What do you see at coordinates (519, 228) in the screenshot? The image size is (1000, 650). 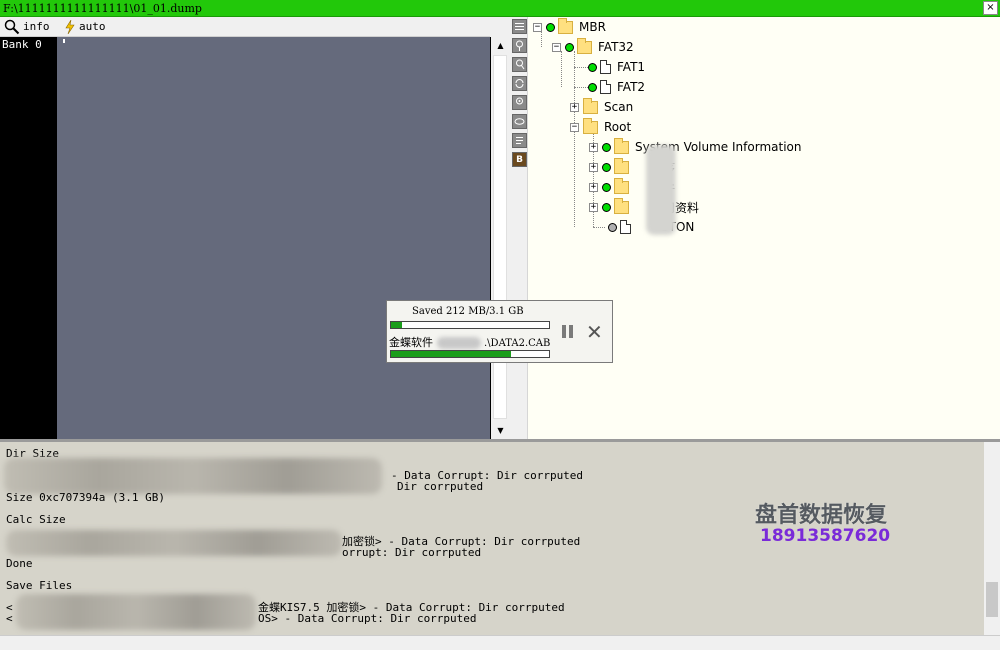 I see `tool-sidebar: B` at bounding box center [519, 228].